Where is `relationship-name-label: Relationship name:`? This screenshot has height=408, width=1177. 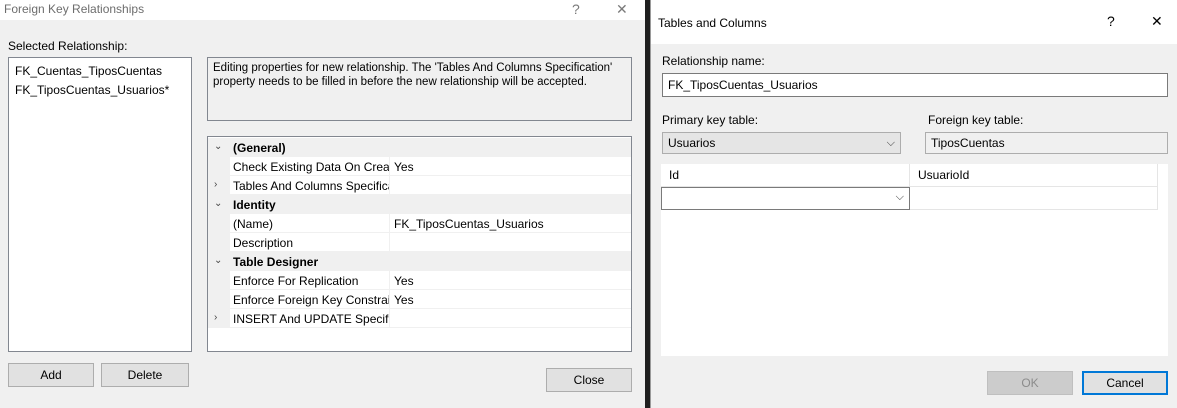
relationship-name-label: Relationship name: is located at coordinates (713, 61).